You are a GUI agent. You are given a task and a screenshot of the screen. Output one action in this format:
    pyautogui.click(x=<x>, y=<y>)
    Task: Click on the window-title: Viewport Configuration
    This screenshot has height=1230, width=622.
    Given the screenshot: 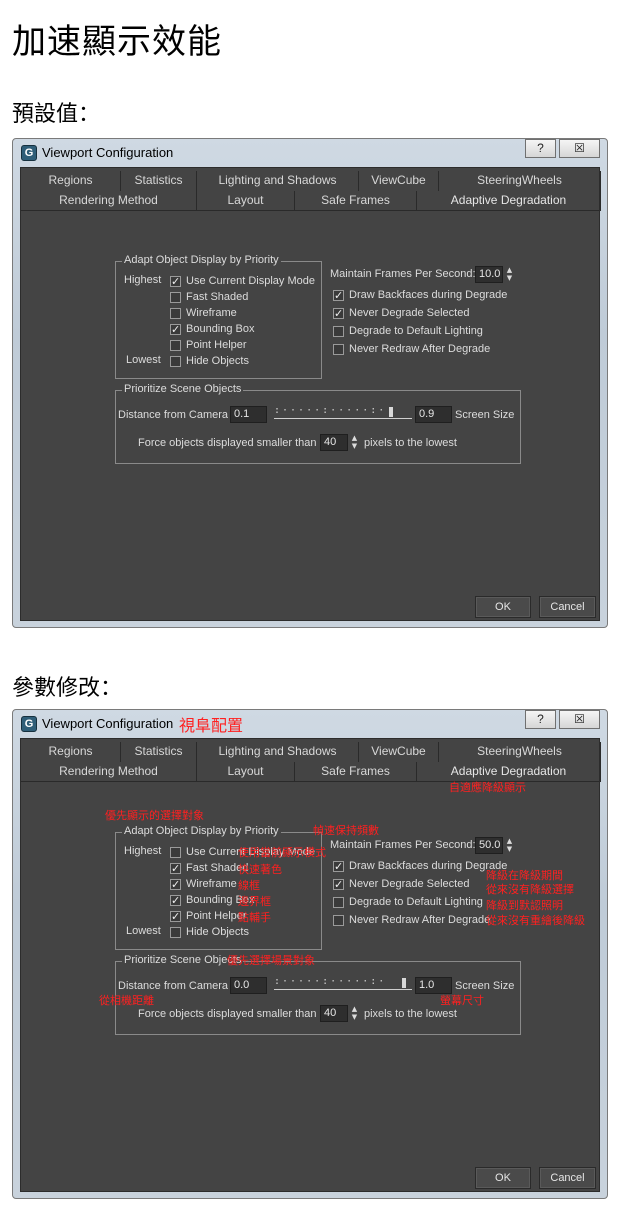 What is the action you would take?
    pyautogui.click(x=108, y=152)
    